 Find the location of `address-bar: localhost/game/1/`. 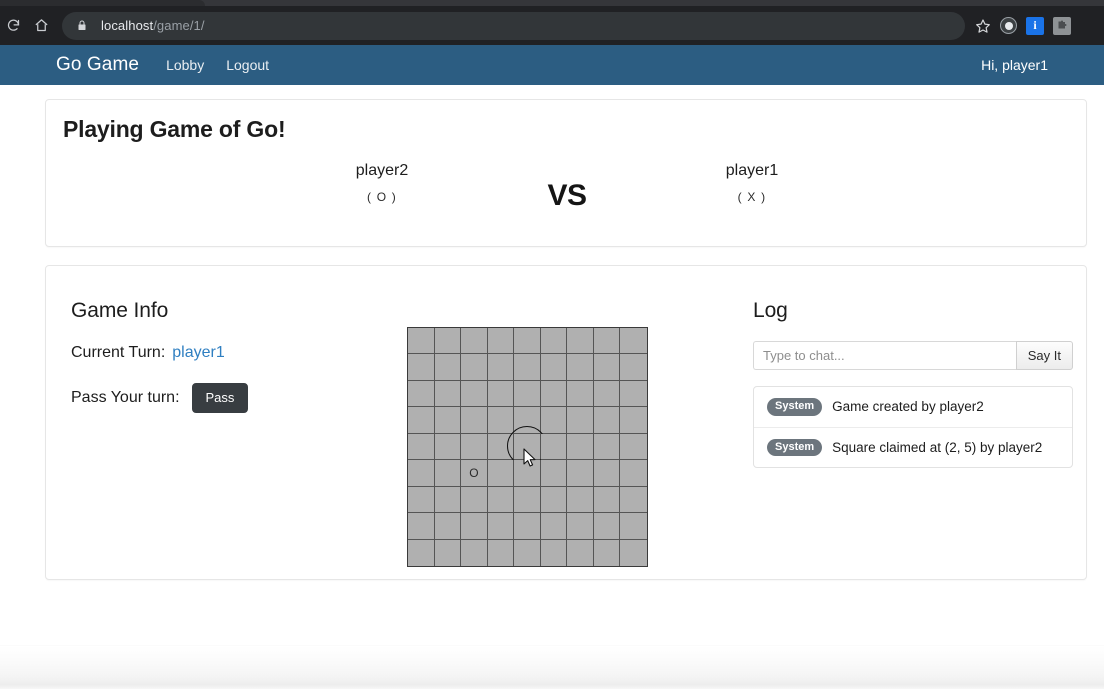

address-bar: localhost/game/1/ is located at coordinates (513, 25).